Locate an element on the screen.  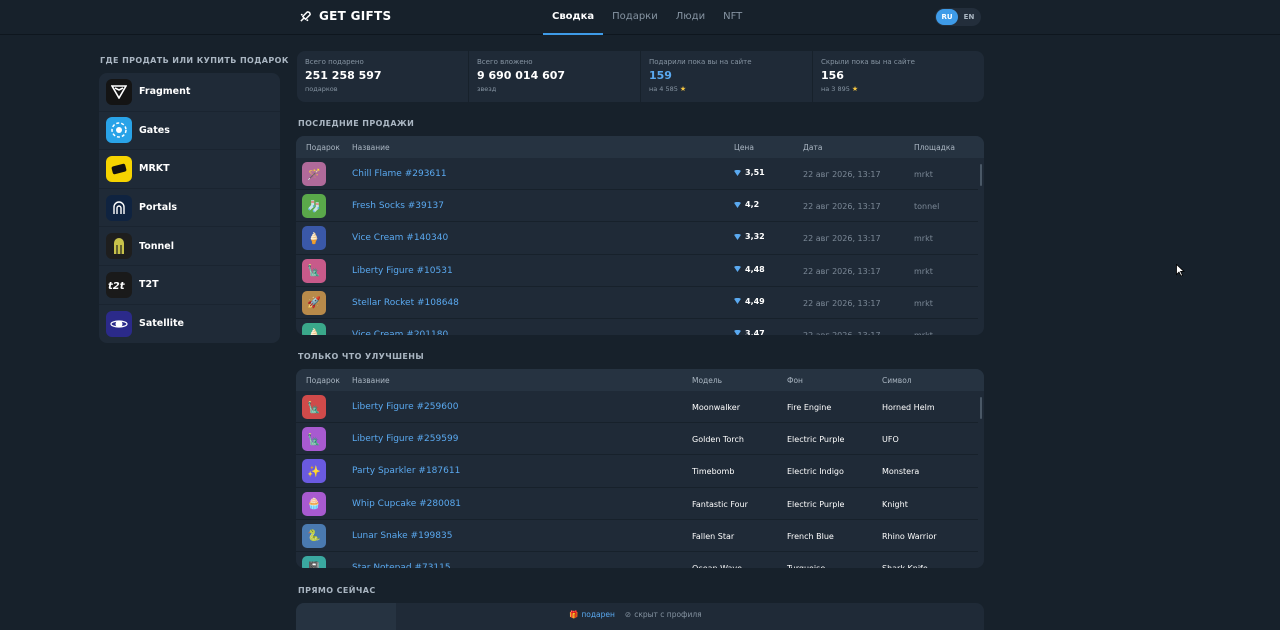
tab-nft: NFT is located at coordinates (732, 17).